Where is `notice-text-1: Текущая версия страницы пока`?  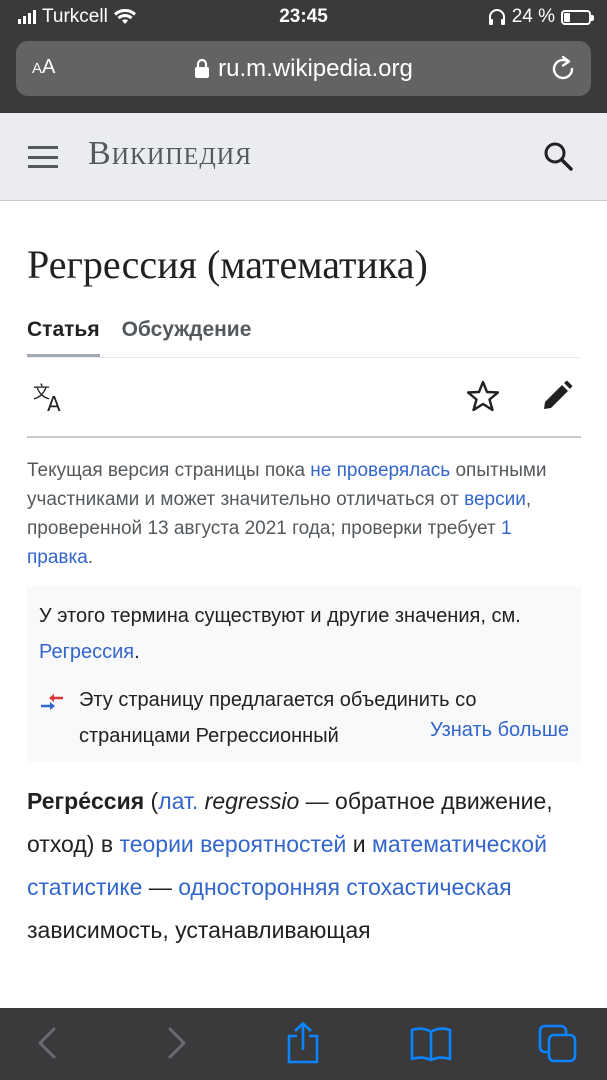
notice-text-1: Текущая версия страницы пока is located at coordinates (169, 470).